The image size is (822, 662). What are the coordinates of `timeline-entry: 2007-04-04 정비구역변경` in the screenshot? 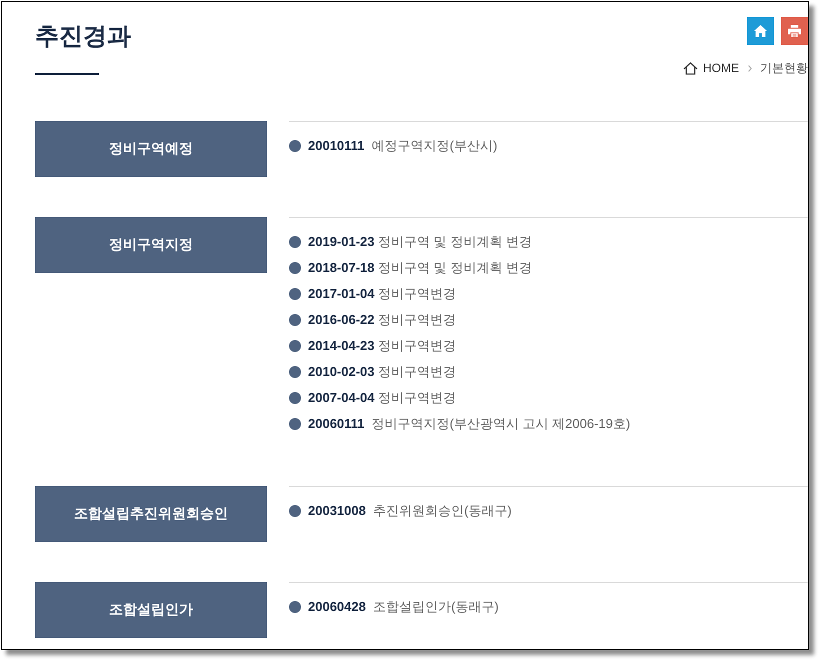 It's located at (382, 398).